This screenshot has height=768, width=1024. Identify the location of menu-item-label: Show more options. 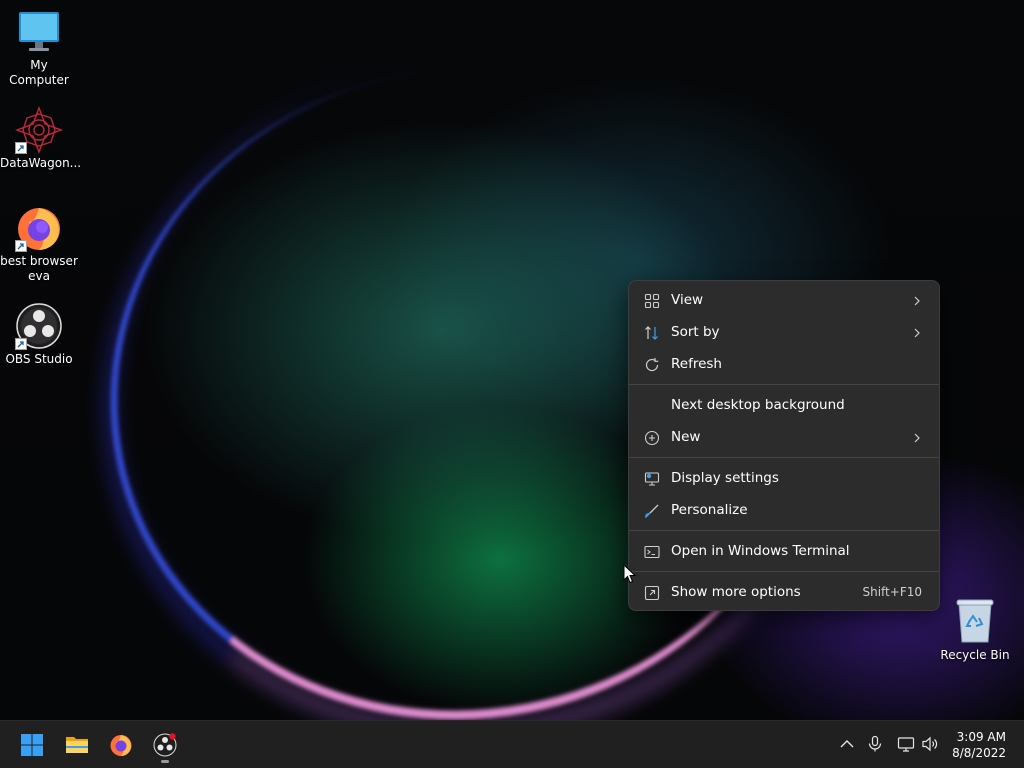
(736, 592).